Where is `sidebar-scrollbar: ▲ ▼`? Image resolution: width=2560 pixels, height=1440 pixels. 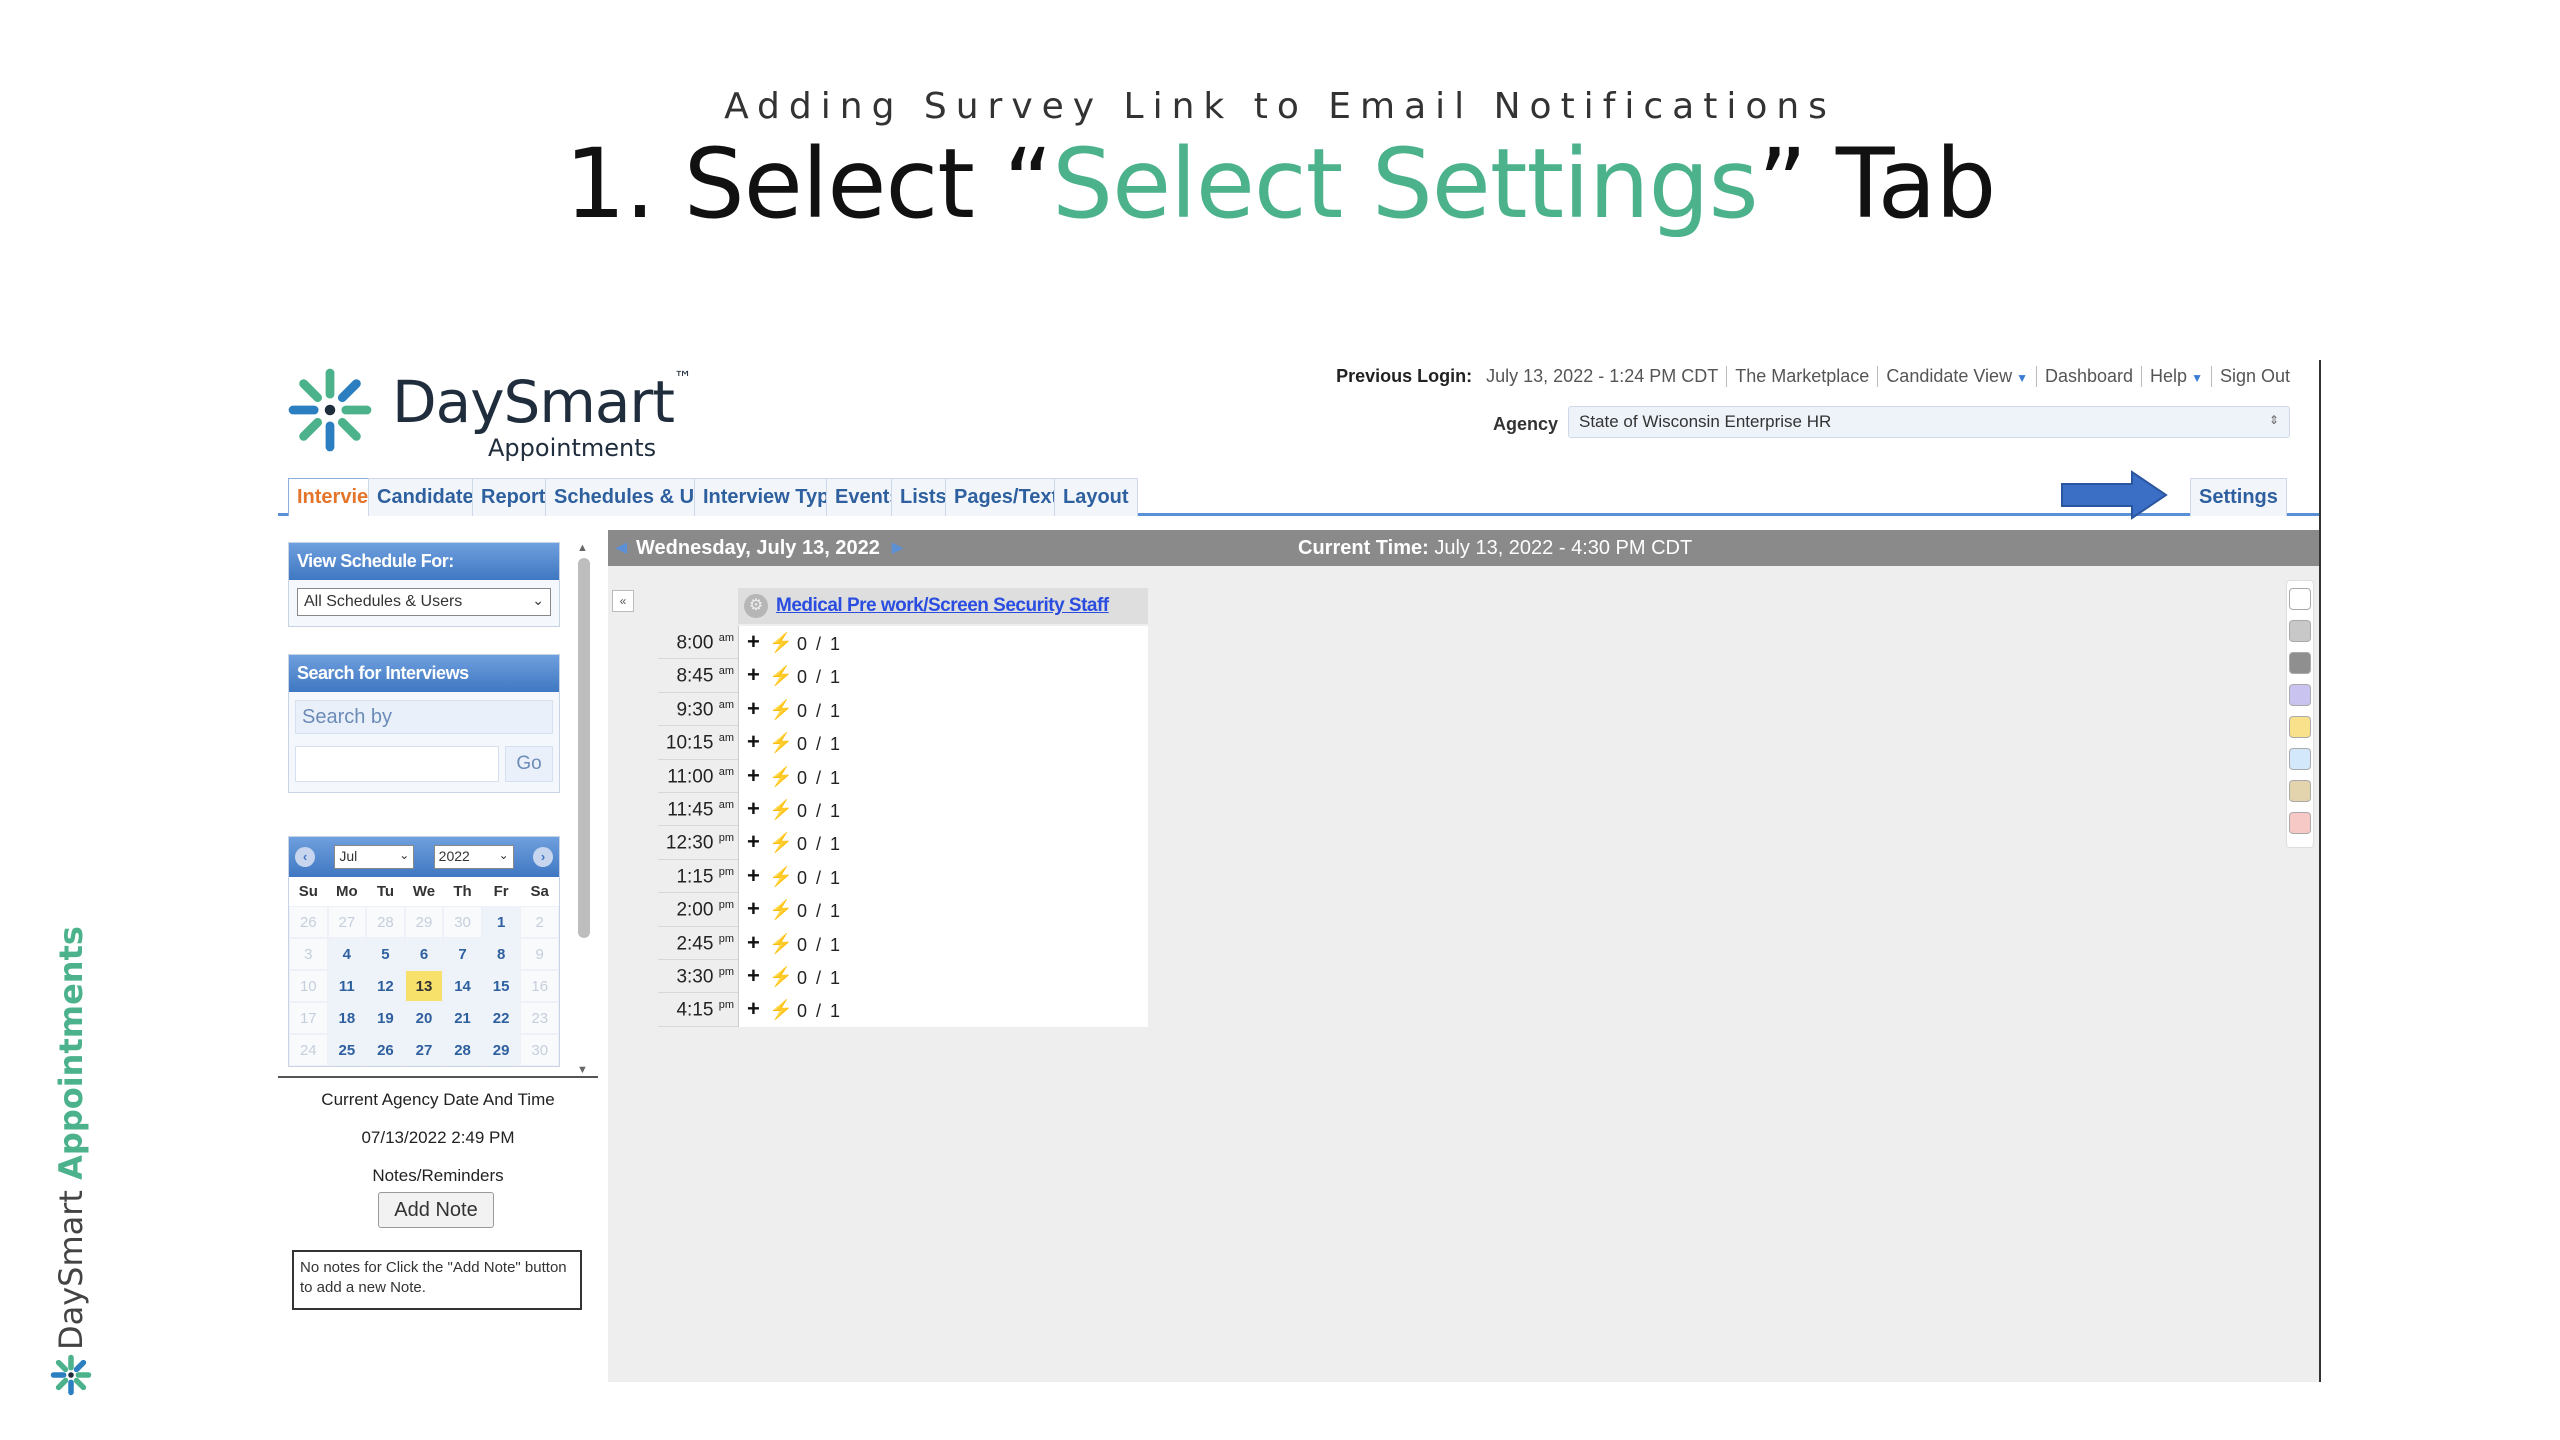
sidebar-scrollbar: ▲ ▼ is located at coordinates (582, 812).